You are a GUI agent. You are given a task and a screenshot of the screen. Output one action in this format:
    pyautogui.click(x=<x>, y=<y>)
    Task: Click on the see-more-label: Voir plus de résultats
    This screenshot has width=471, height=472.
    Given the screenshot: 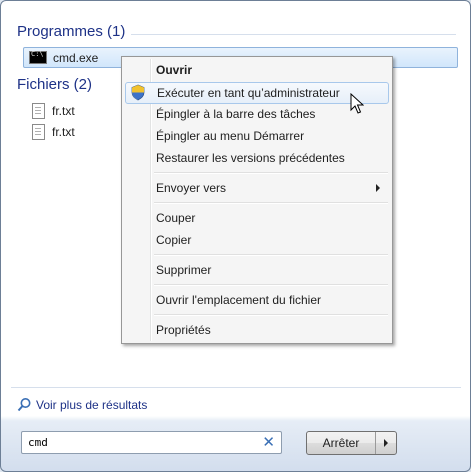 What is the action you would take?
    pyautogui.click(x=92, y=404)
    